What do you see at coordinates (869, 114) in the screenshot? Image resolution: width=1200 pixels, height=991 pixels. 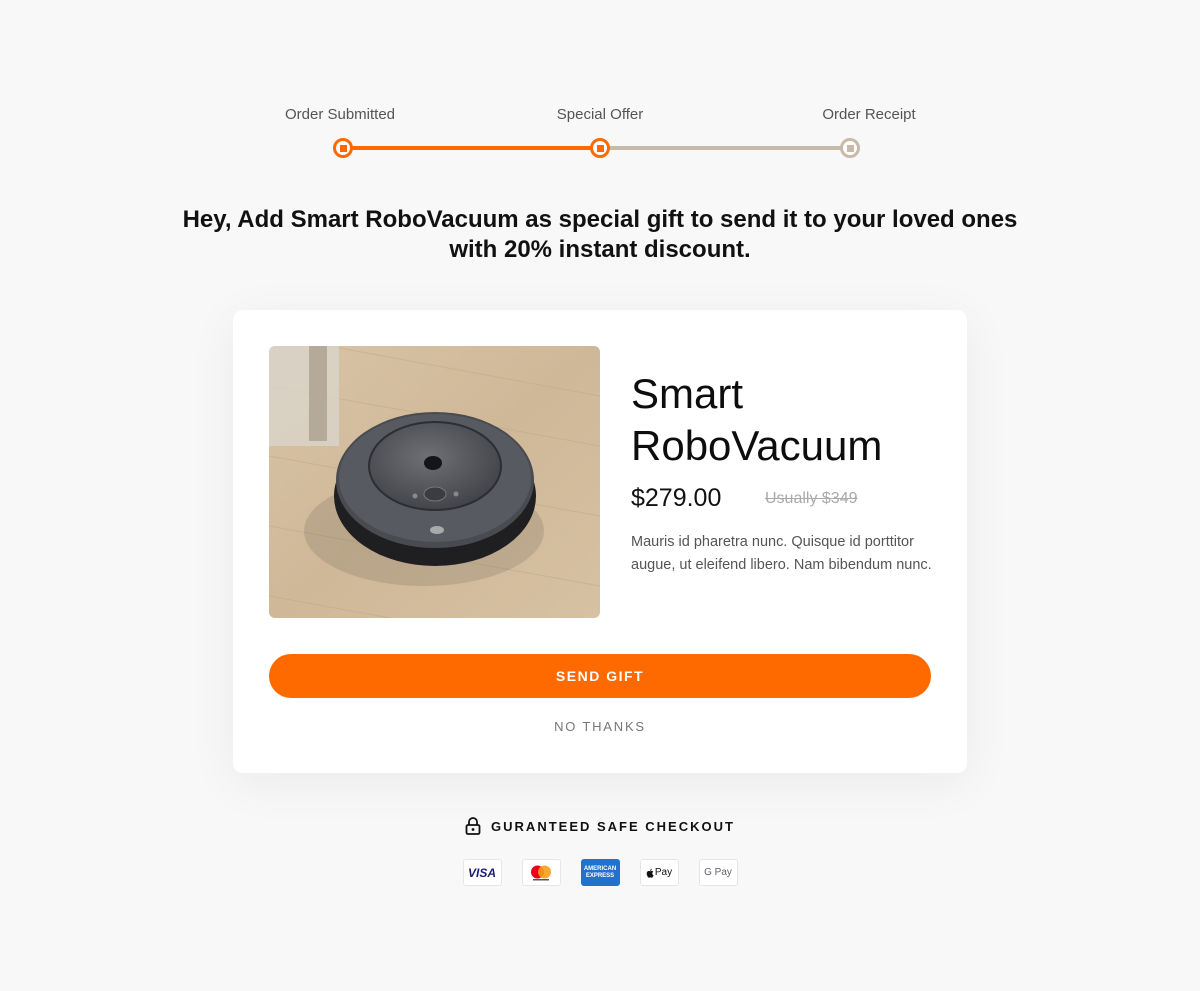 I see `step-label-order-receipt: Order Receipt` at bounding box center [869, 114].